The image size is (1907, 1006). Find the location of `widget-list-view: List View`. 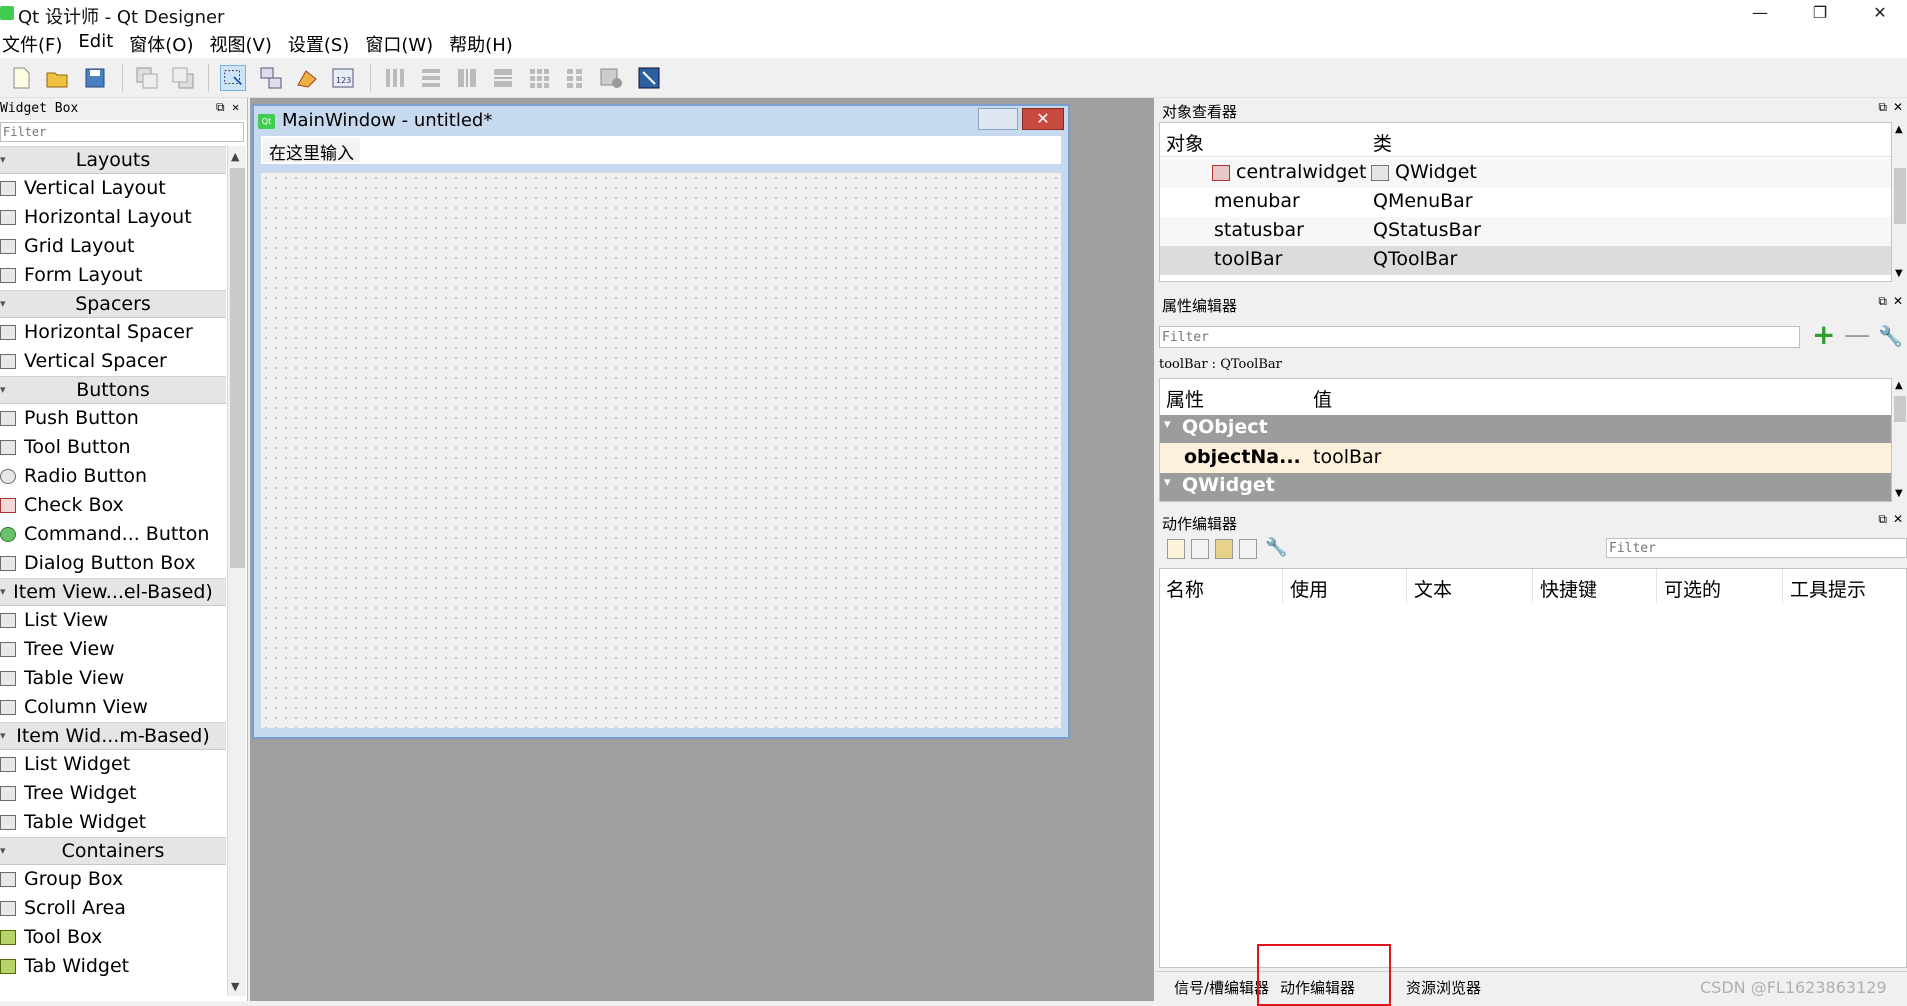

widget-list-view: List View is located at coordinates (113, 620).